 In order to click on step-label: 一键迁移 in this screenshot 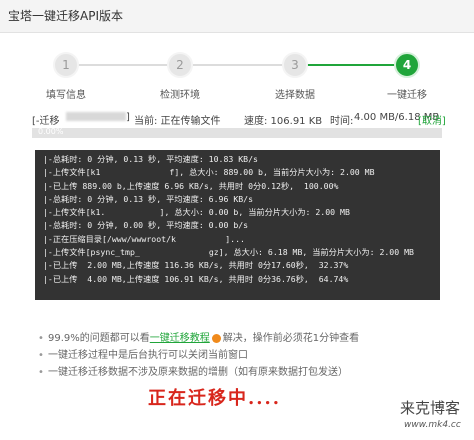, I will do `click(407, 95)`.